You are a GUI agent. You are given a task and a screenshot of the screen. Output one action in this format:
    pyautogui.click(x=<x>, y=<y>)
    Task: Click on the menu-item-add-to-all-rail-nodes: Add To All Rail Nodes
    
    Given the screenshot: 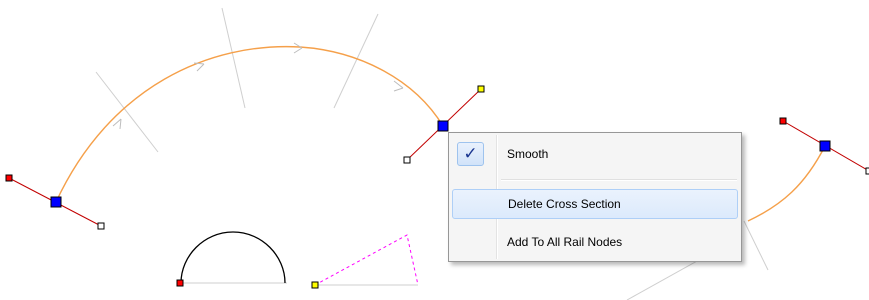 What is the action you would take?
    pyautogui.click(x=595, y=243)
    